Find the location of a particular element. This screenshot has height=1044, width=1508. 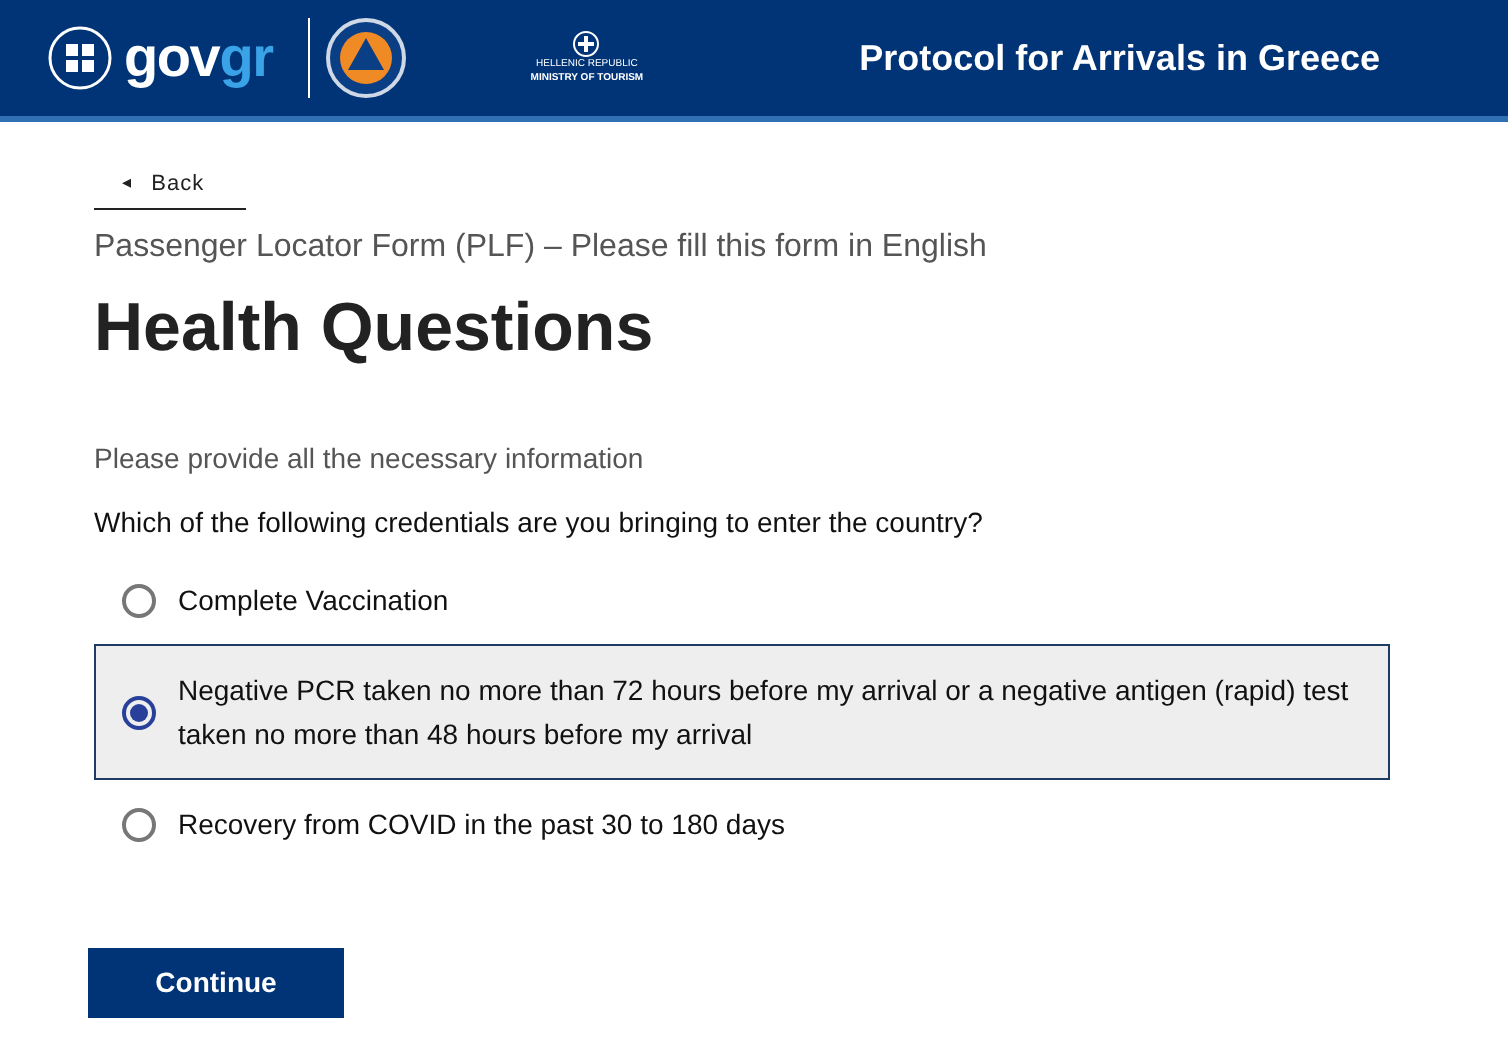

question-text: Which of the following credentials are you bringing to enter the country? is located at coordinates (539, 523).